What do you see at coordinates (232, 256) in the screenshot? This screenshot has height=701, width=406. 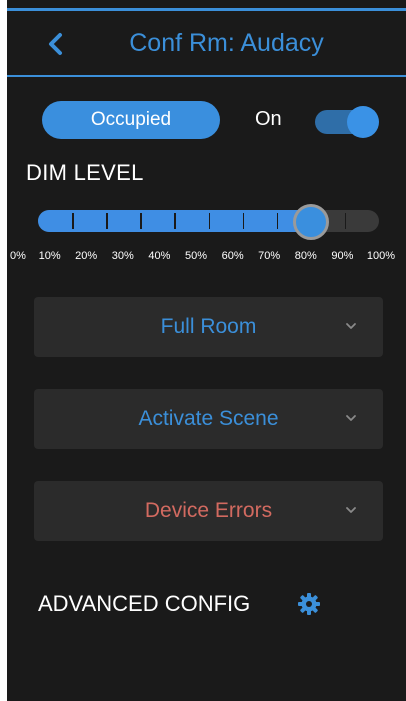 I see `slider-tick-label: 60%` at bounding box center [232, 256].